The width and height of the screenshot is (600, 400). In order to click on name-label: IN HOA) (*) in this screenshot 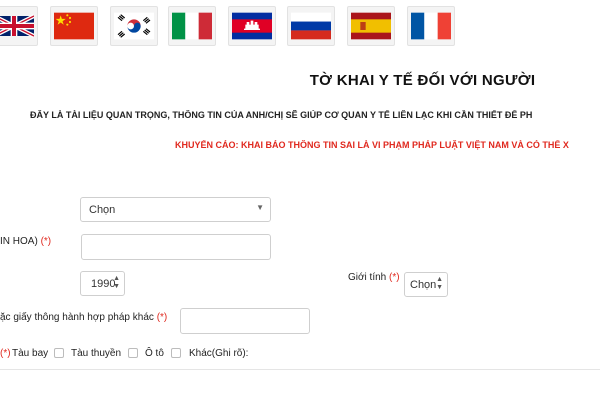, I will do `click(26, 241)`.